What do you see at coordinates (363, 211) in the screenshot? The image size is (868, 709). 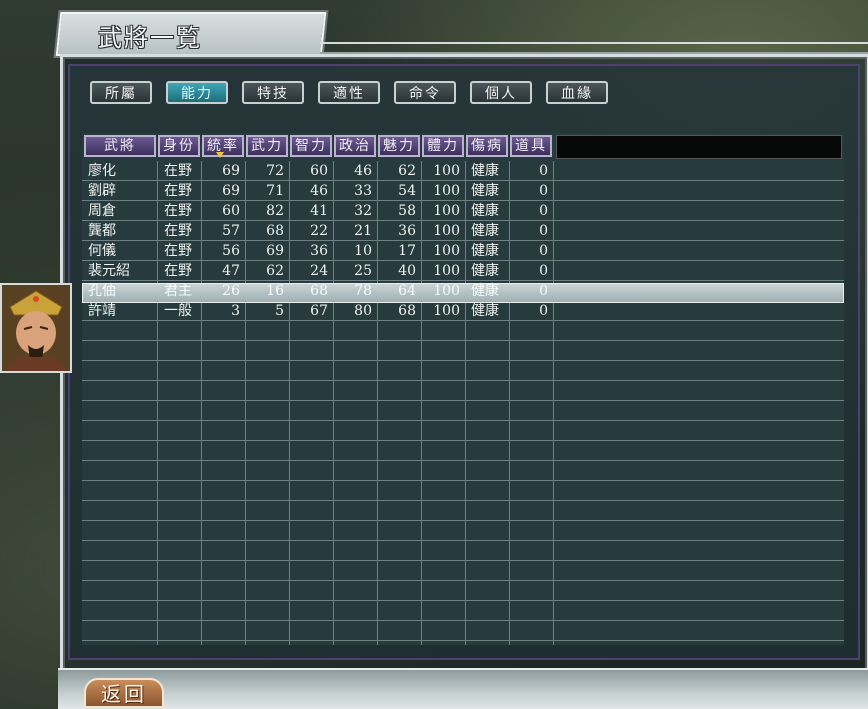 I see `cell-politics: 32` at bounding box center [363, 211].